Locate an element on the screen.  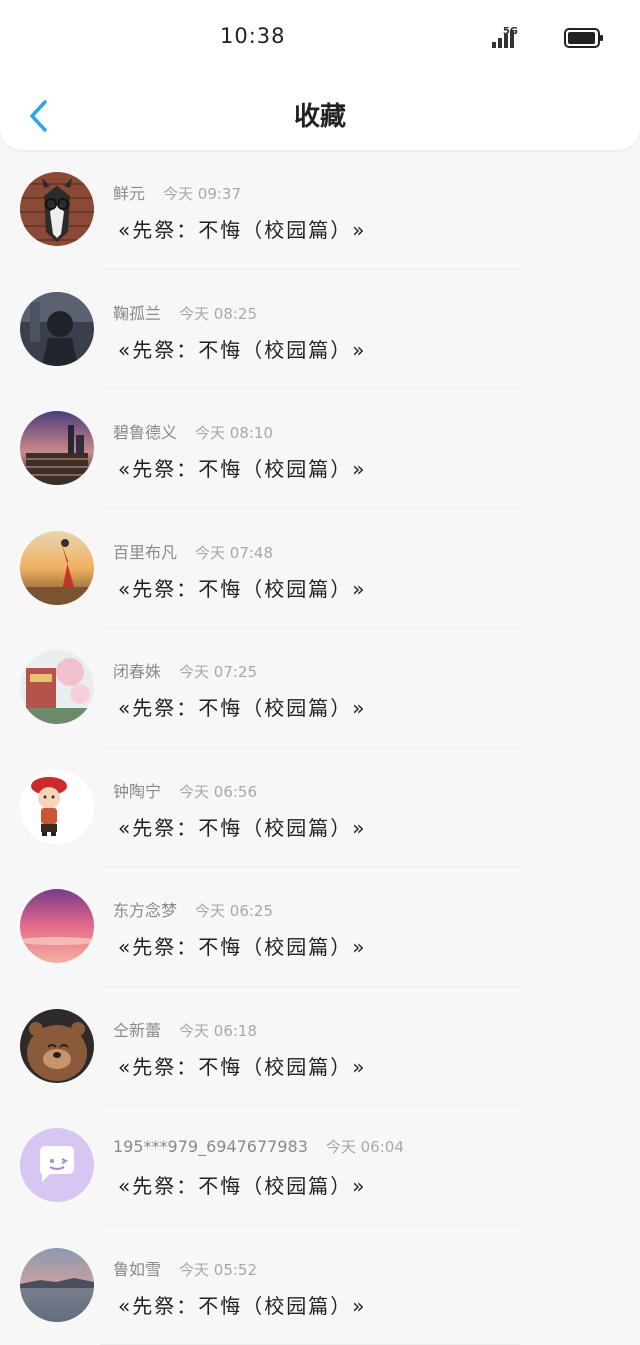
user-name: 百里布凡 is located at coordinates (145, 552).